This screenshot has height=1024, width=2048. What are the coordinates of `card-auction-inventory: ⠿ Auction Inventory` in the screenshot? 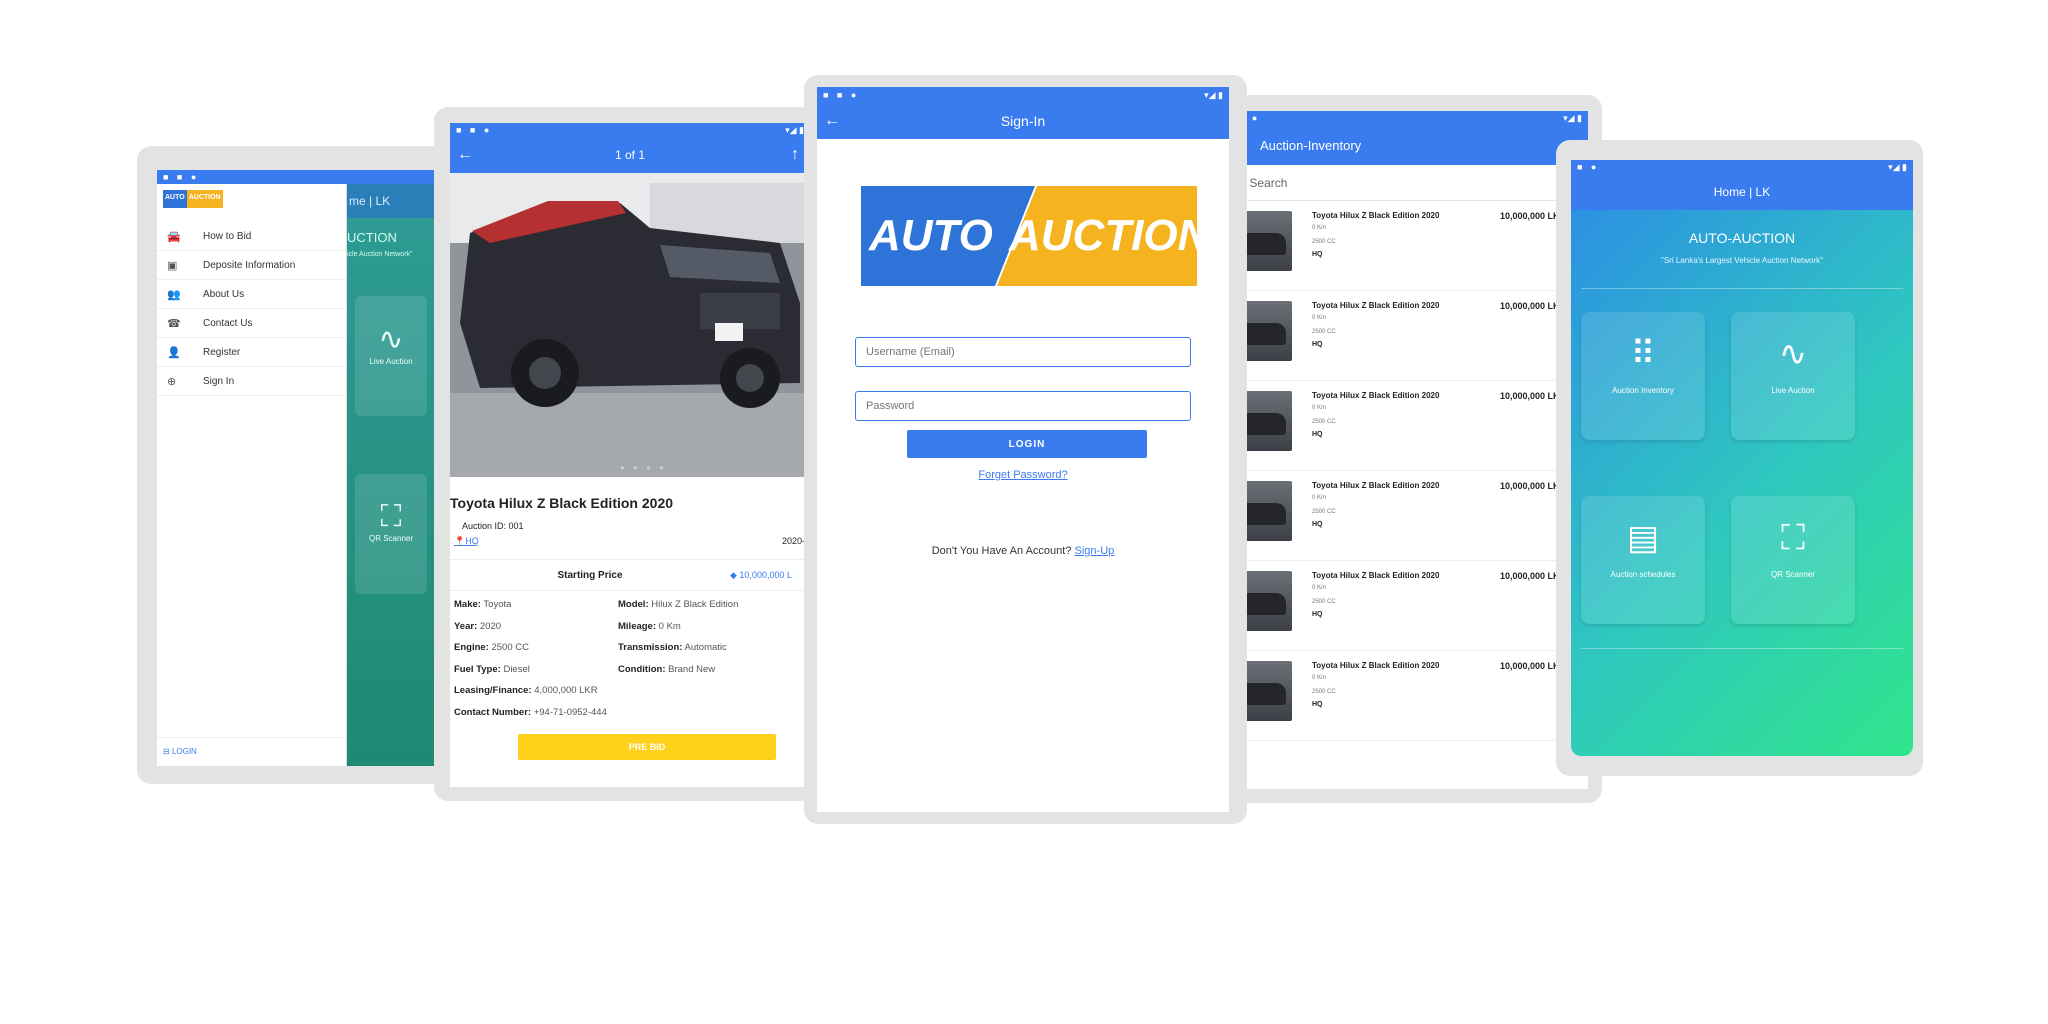 It's located at (1643, 376).